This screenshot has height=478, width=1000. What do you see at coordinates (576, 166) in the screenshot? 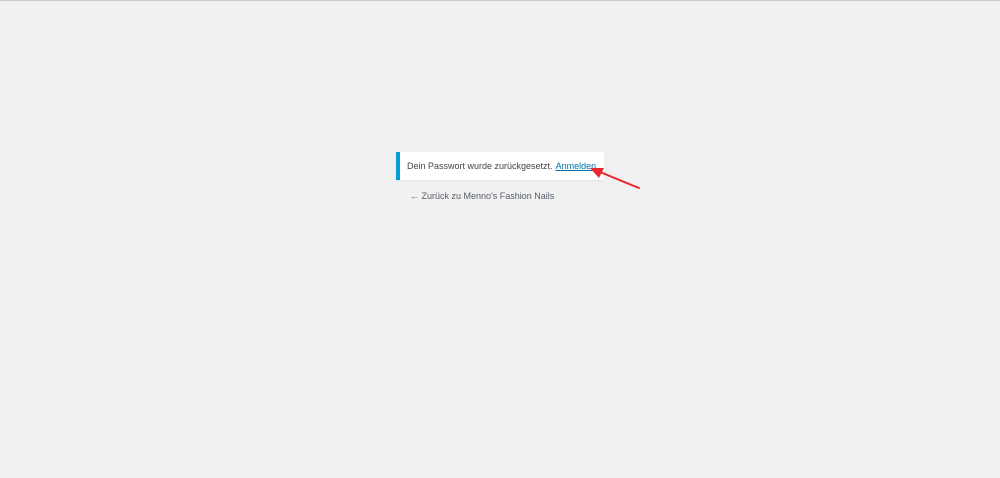
I see `login-link: Anmelden` at bounding box center [576, 166].